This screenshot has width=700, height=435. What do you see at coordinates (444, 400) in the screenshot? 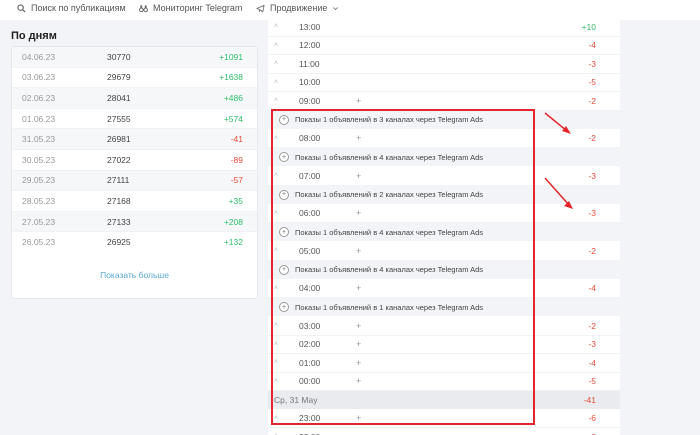
I see `date-row: Ср, 31 May -41` at bounding box center [444, 400].